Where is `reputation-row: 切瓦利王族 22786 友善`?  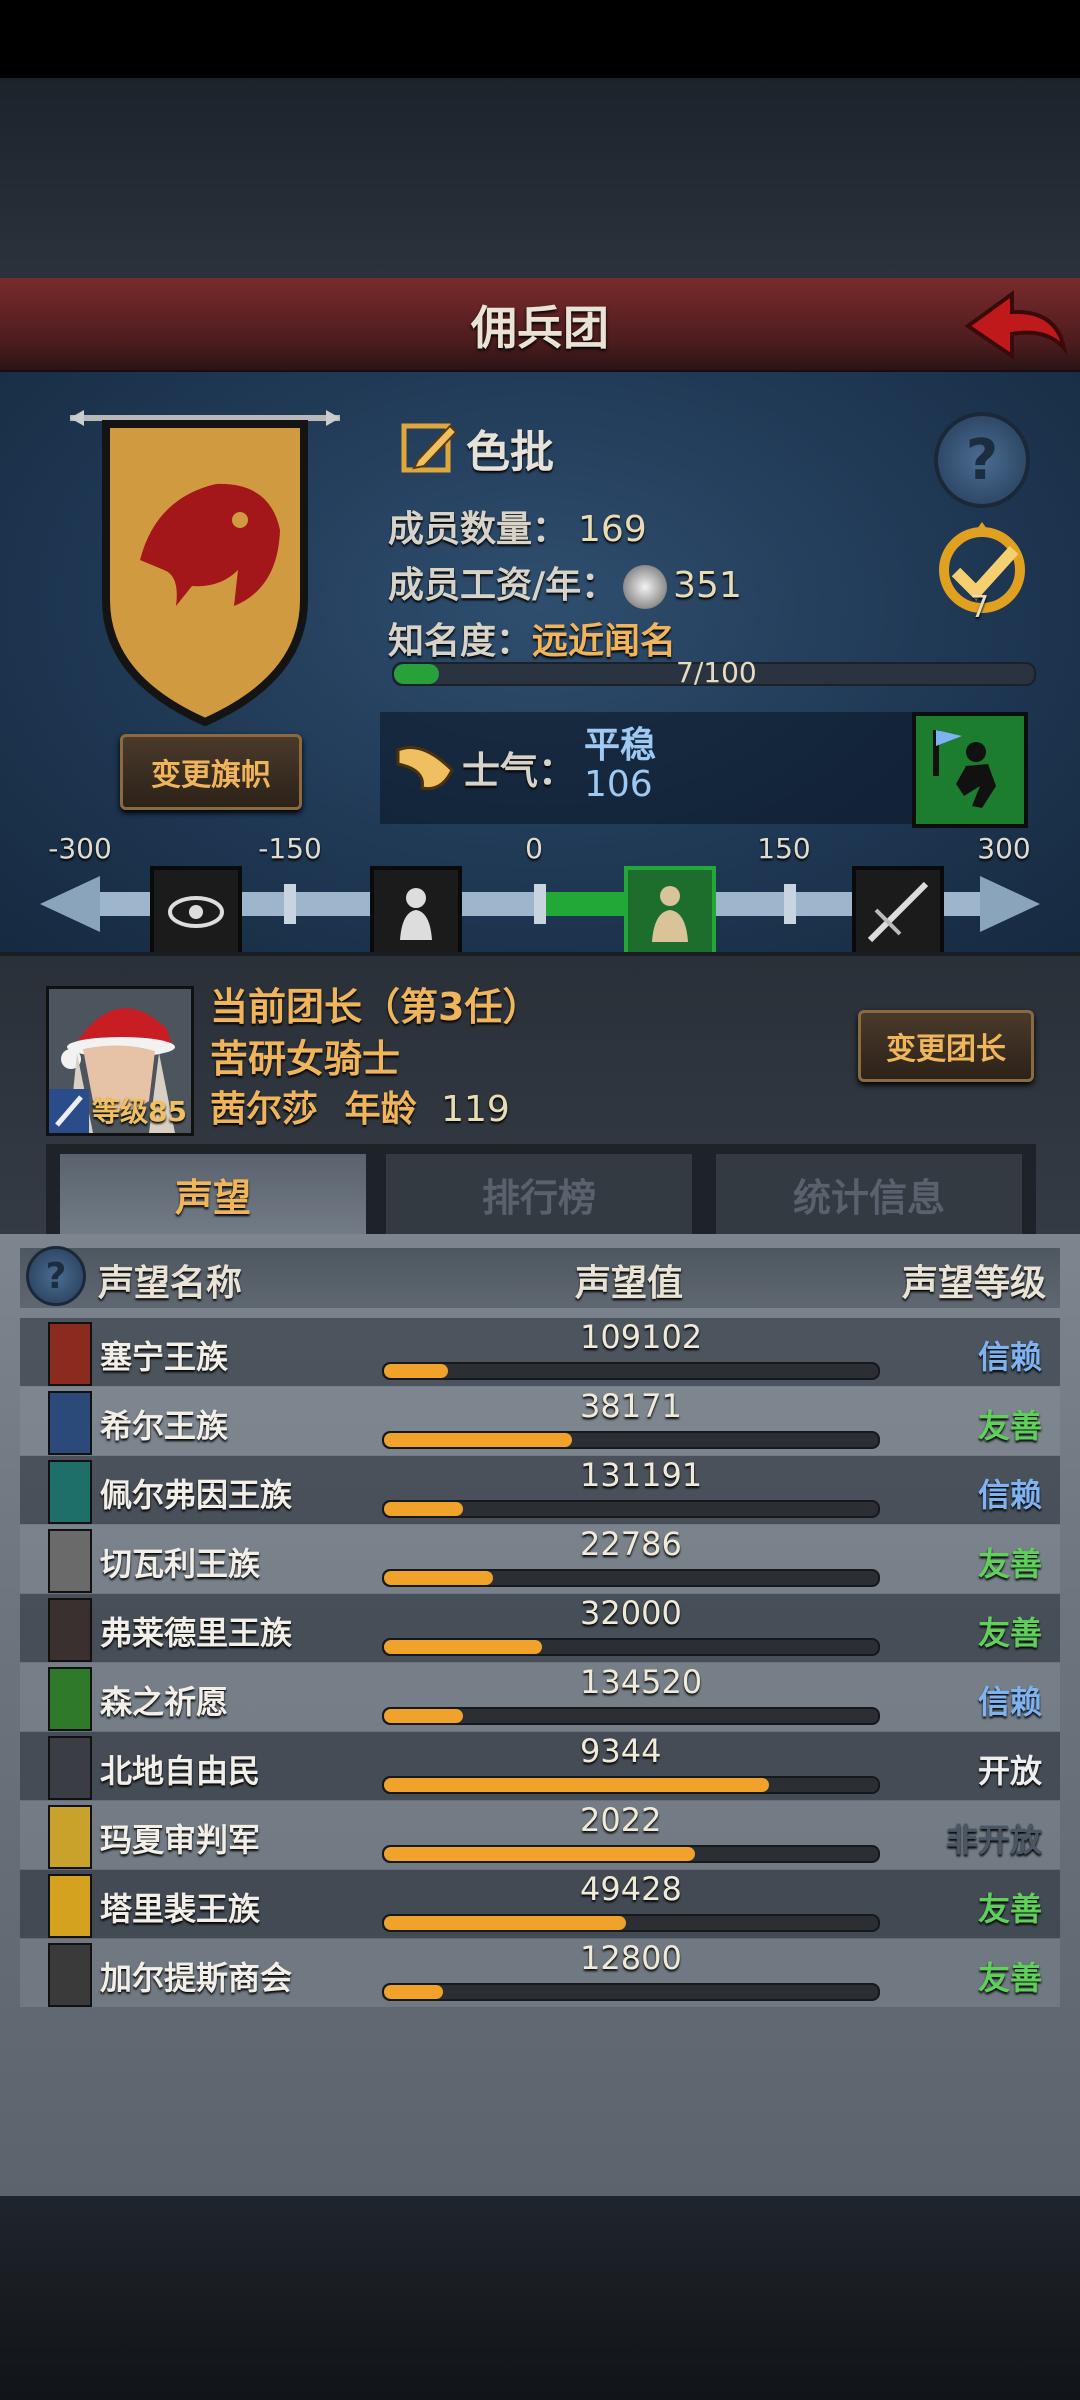
reputation-row: 切瓦利王族 22786 友善 is located at coordinates (540, 1559).